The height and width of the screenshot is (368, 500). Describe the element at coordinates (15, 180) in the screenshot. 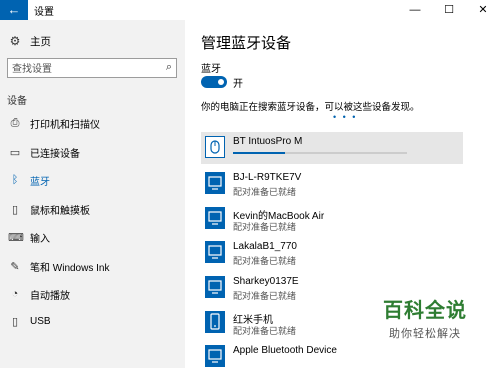

I see `bluetooth-icon: ᛒ` at that location.